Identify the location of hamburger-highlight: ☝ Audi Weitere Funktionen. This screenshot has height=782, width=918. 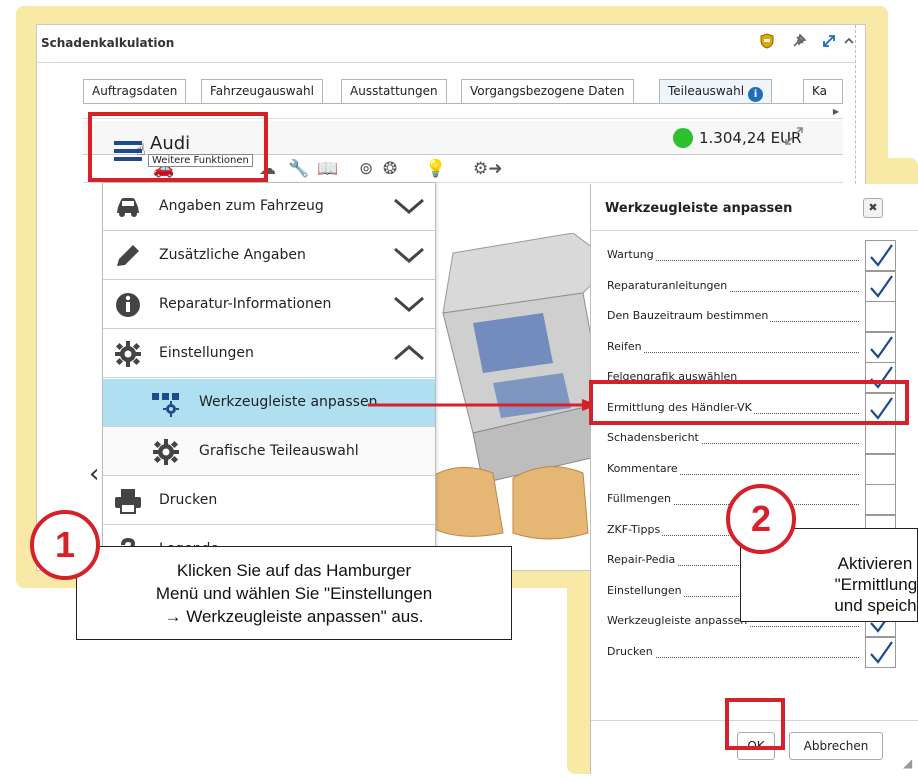
(178, 147).